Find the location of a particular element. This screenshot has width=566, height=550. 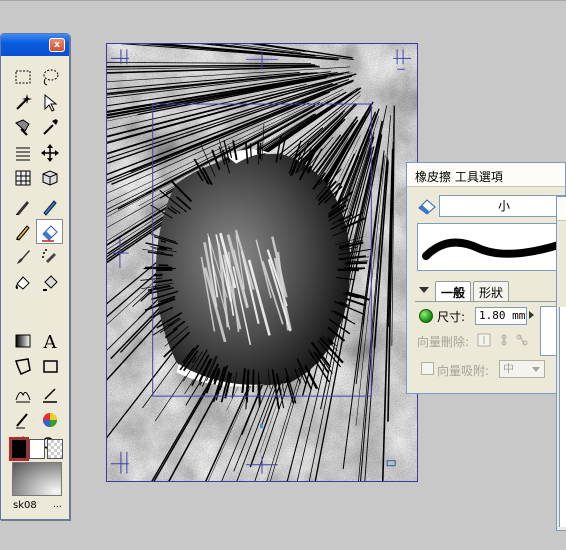

polygon-icon is located at coordinates (22, 365).